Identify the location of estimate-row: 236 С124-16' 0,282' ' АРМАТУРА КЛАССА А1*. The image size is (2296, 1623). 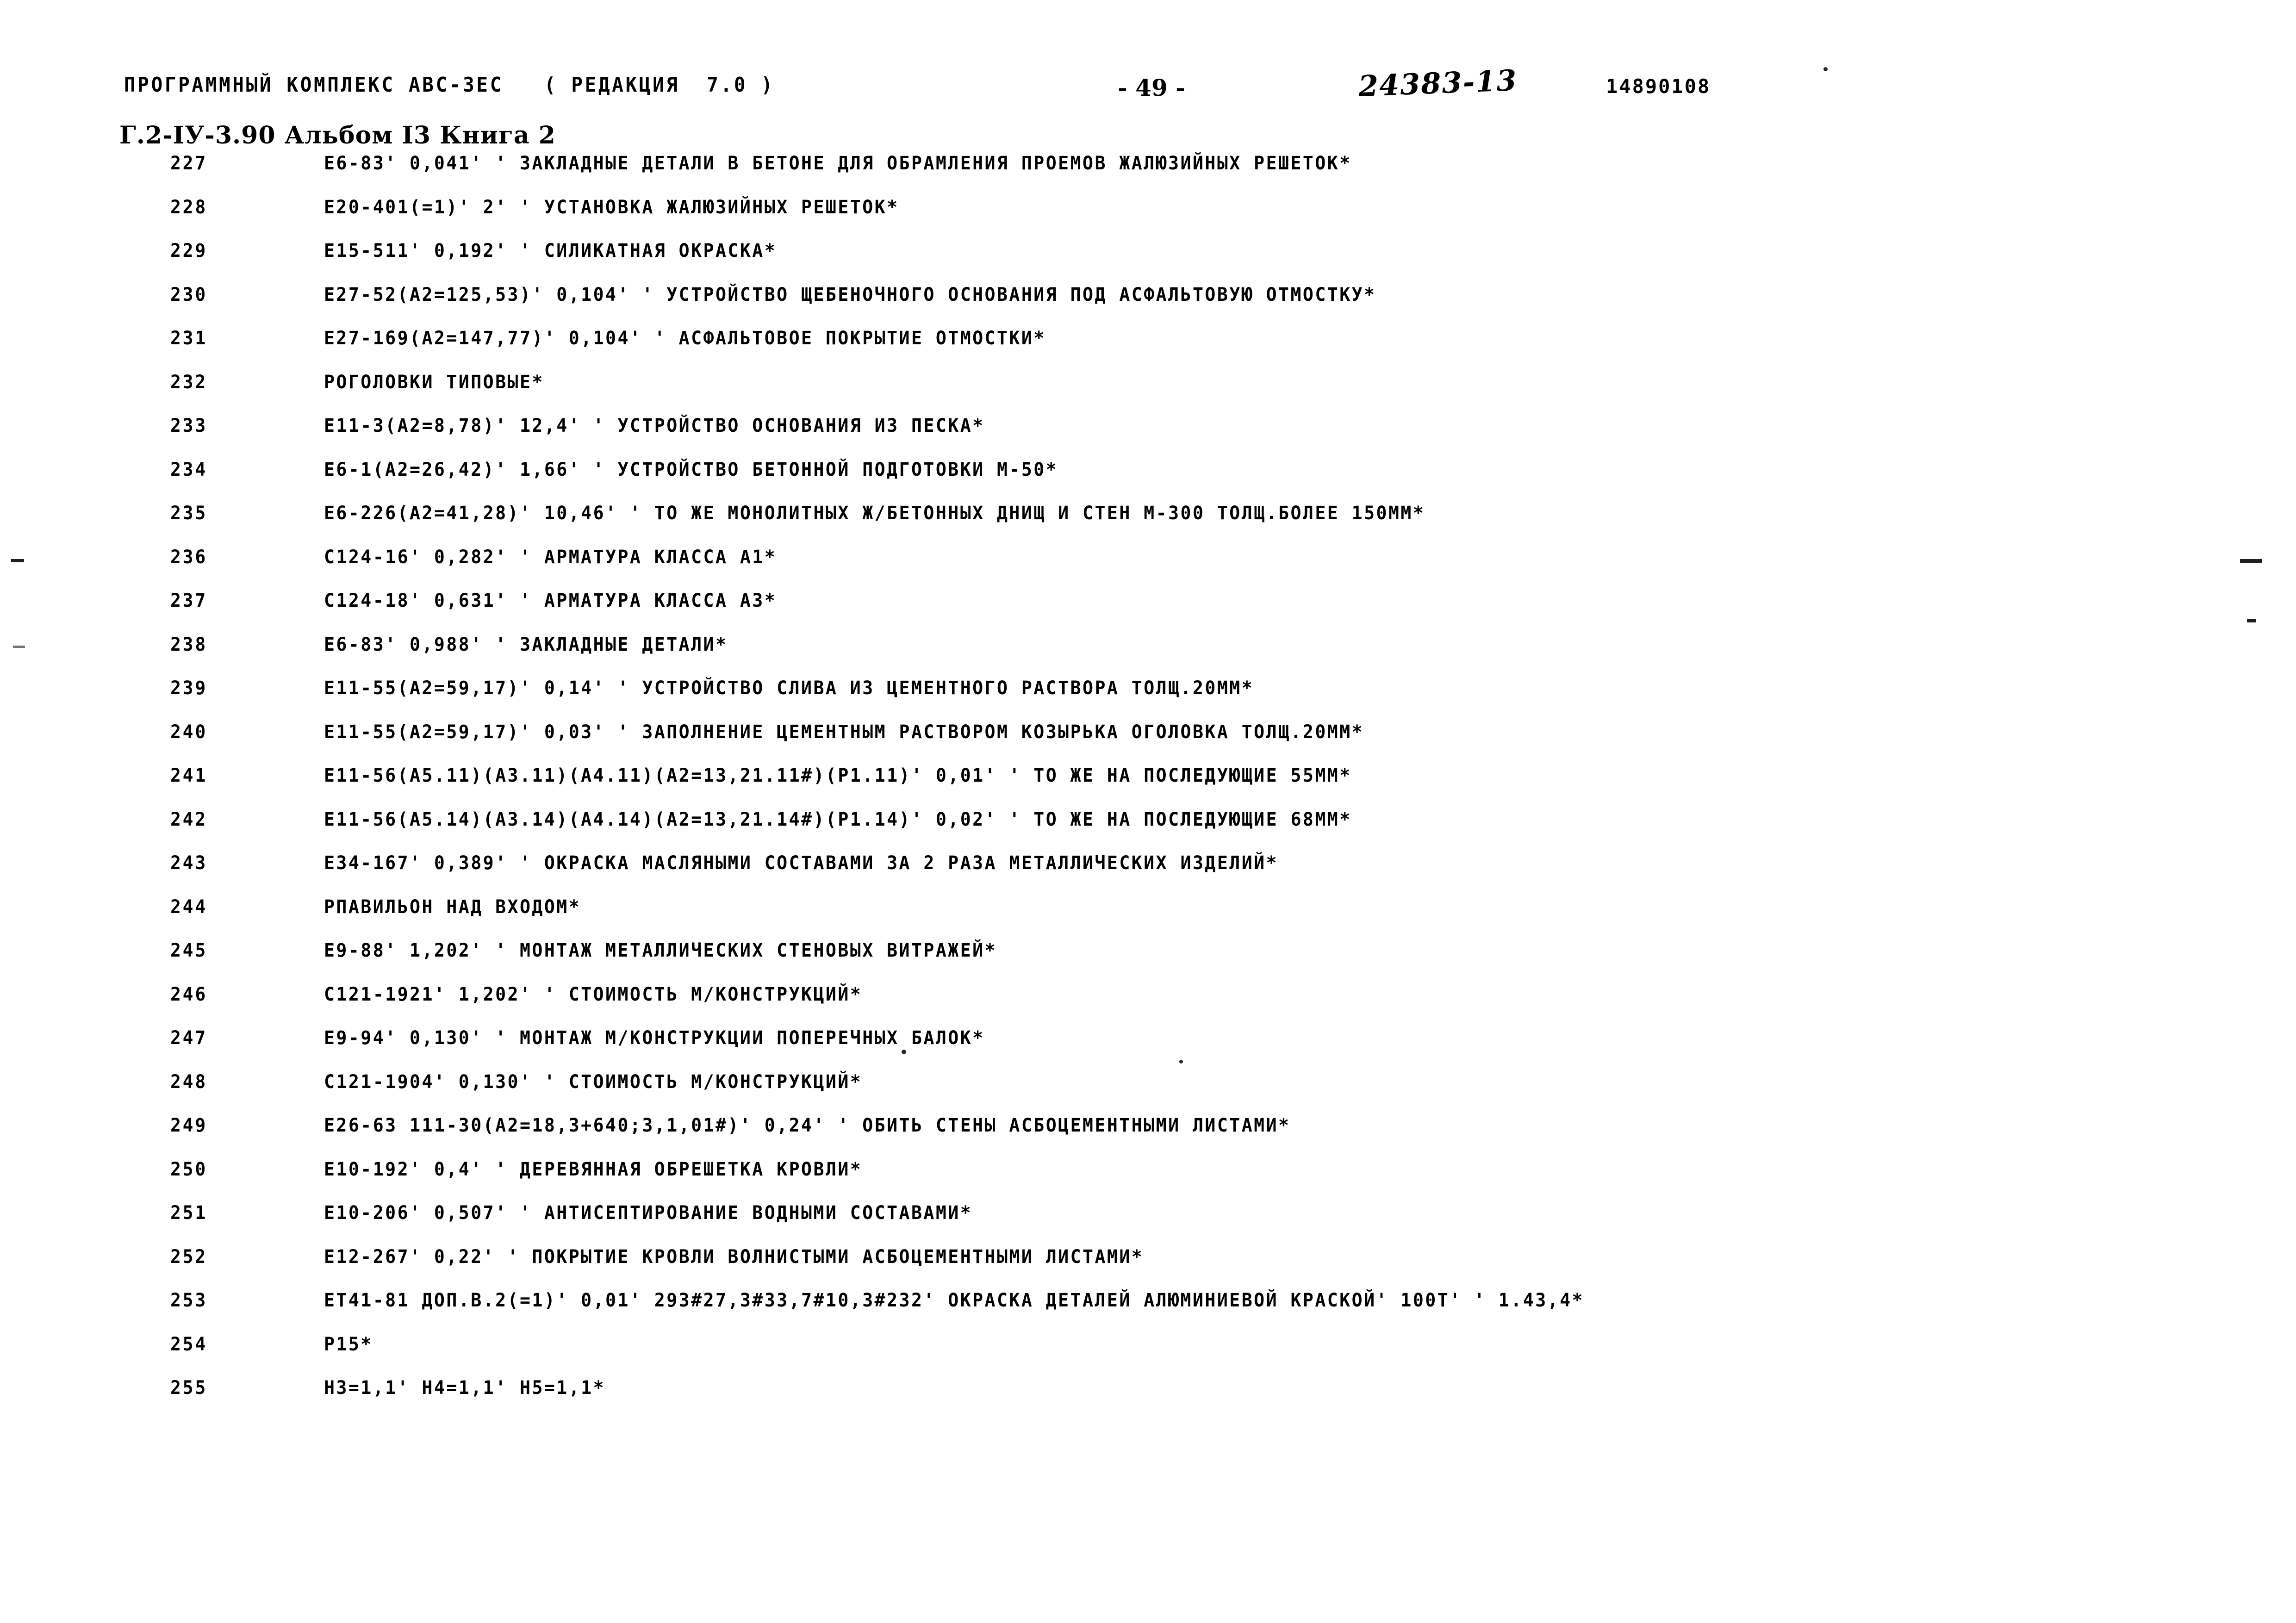
(1148, 569).